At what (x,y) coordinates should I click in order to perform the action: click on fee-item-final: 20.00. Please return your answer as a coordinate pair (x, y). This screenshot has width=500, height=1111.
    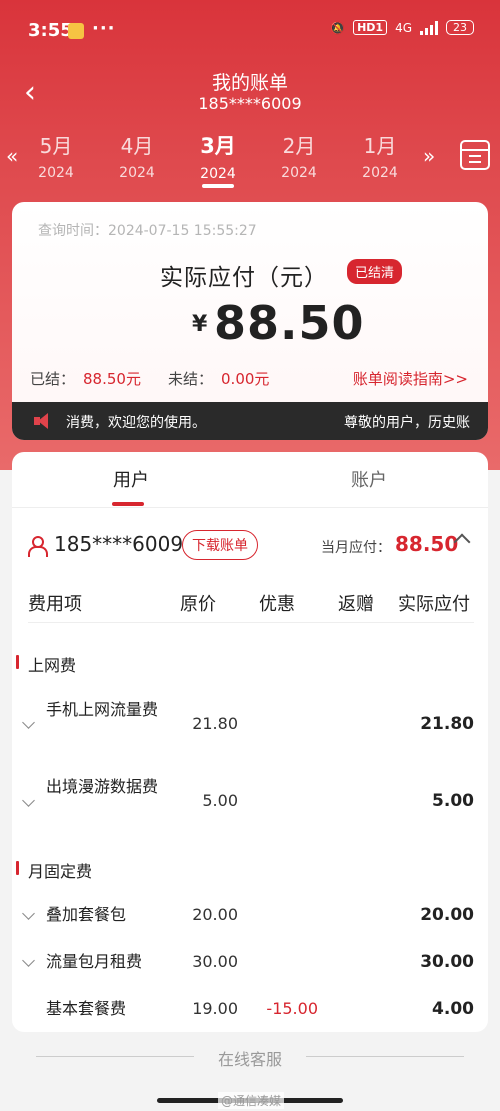
    Looking at the image, I should click on (447, 915).